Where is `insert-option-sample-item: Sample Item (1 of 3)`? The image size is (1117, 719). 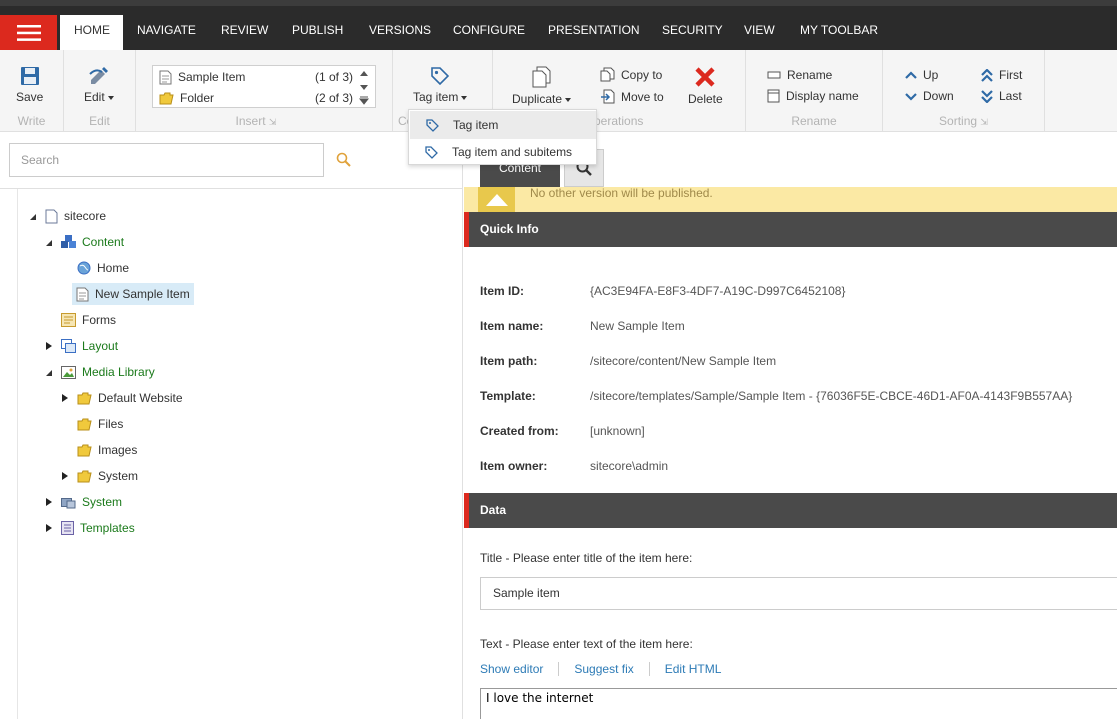 insert-option-sample-item: Sample Item (1 of 3) is located at coordinates (253, 77).